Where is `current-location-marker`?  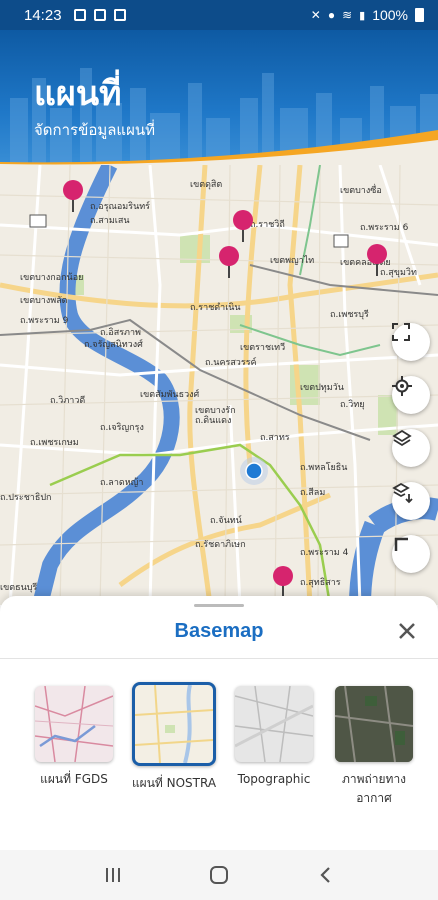
current-location-marker is located at coordinates (254, 471).